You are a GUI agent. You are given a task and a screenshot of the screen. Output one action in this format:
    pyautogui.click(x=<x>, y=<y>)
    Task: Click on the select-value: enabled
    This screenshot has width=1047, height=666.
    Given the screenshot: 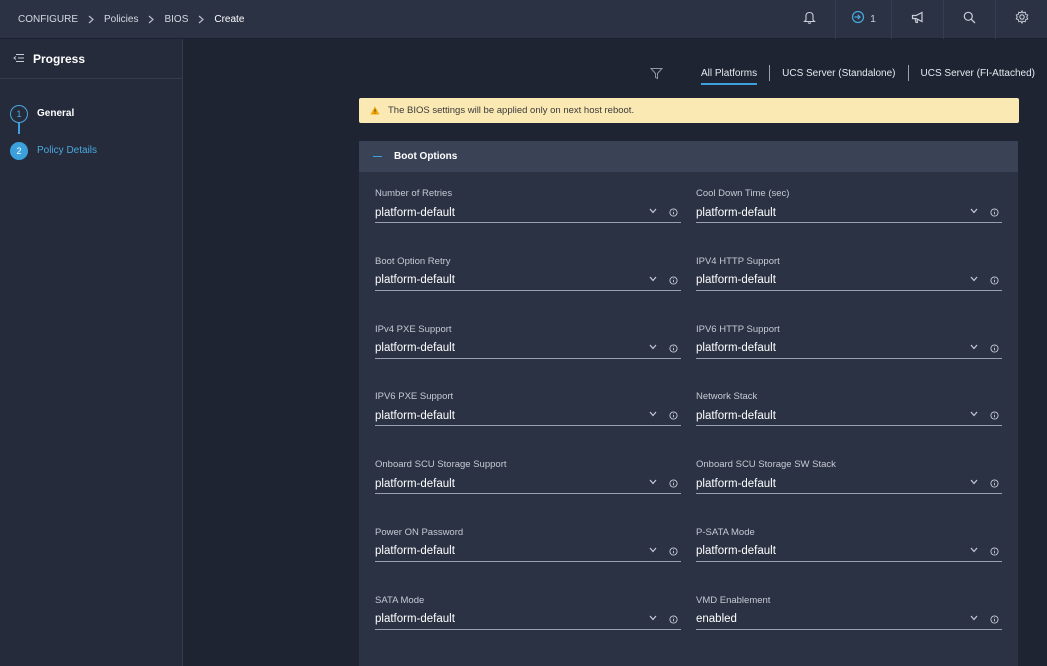 What is the action you would take?
    pyautogui.click(x=716, y=619)
    